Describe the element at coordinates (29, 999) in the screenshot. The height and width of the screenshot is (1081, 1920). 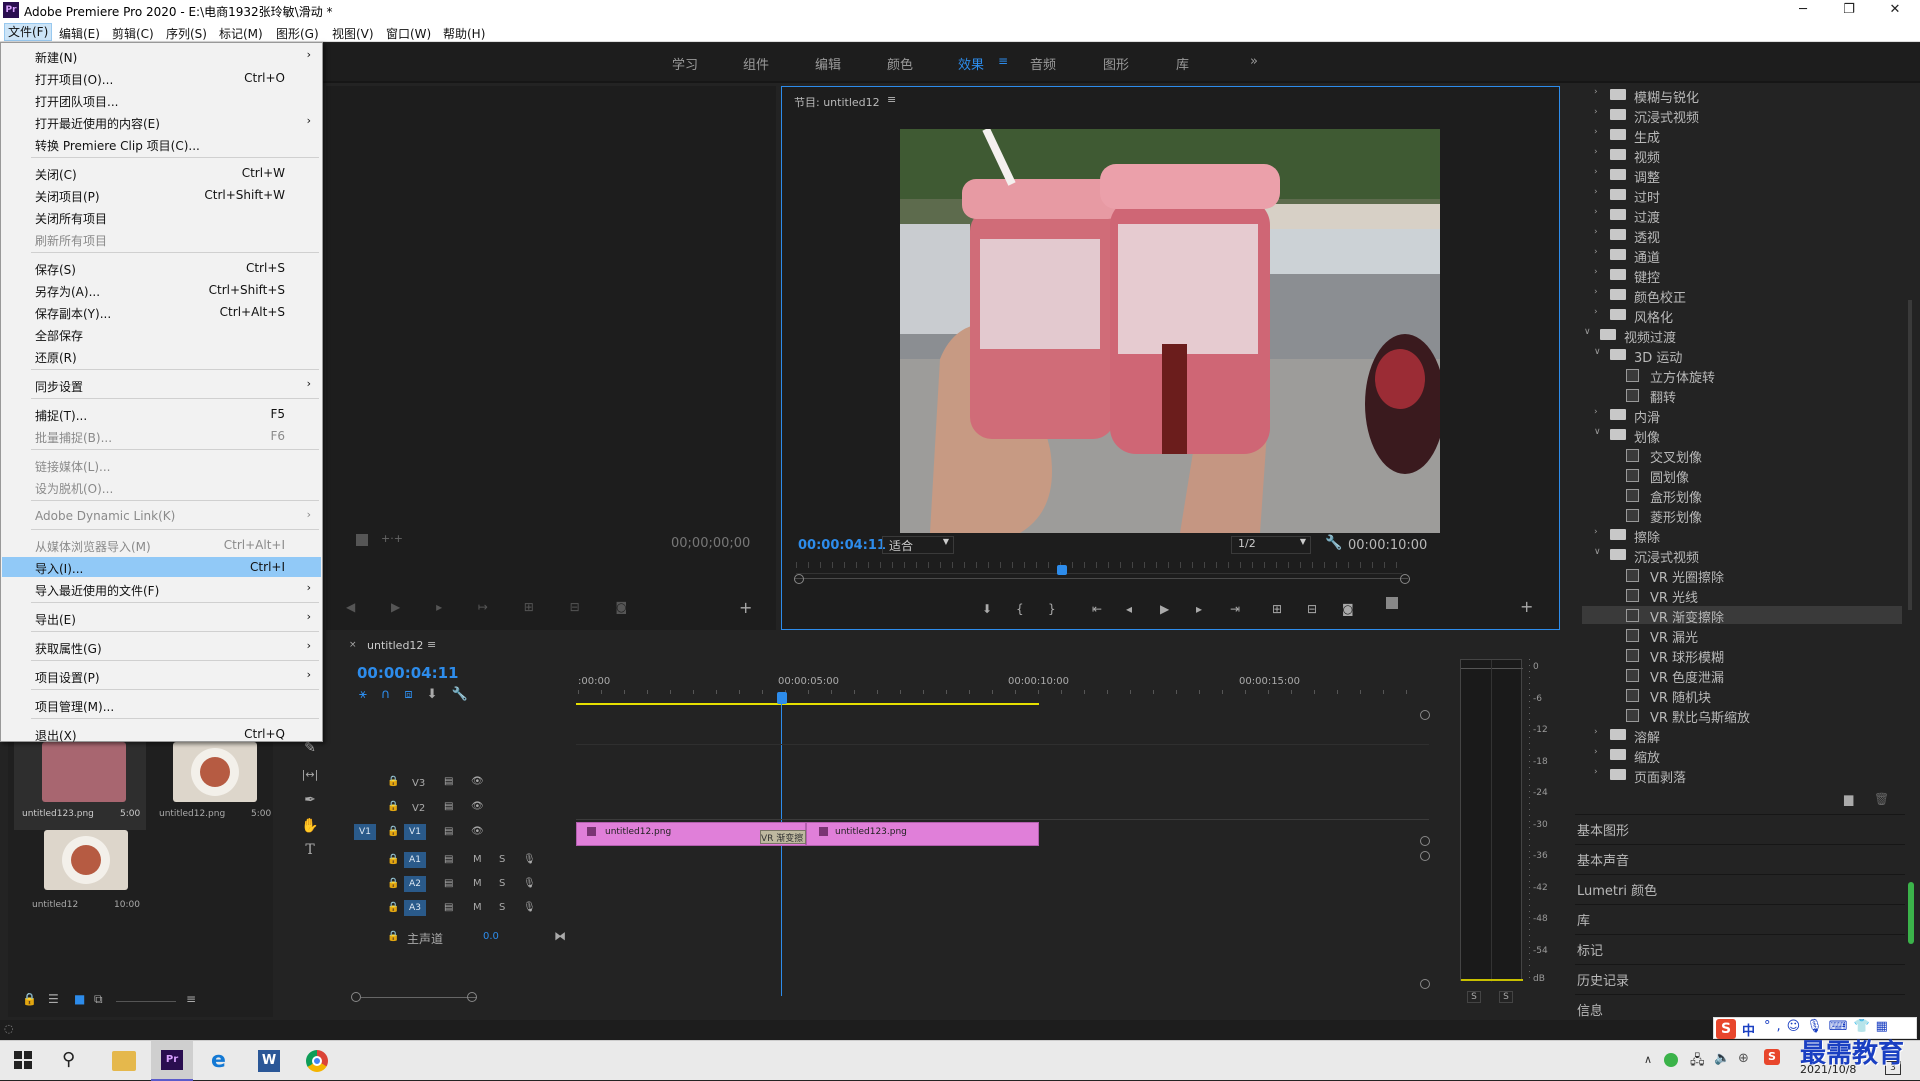
I see `lock-icon: 🔒` at that location.